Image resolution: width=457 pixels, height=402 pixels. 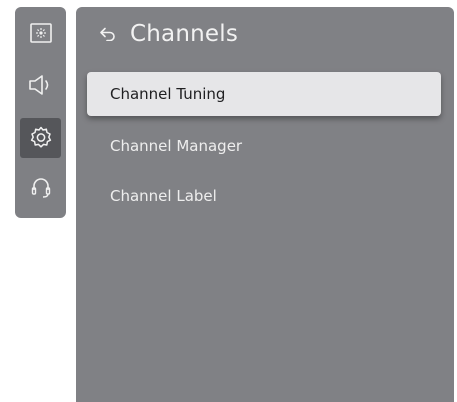 I want to click on rail-item-general, so click(x=40, y=138).